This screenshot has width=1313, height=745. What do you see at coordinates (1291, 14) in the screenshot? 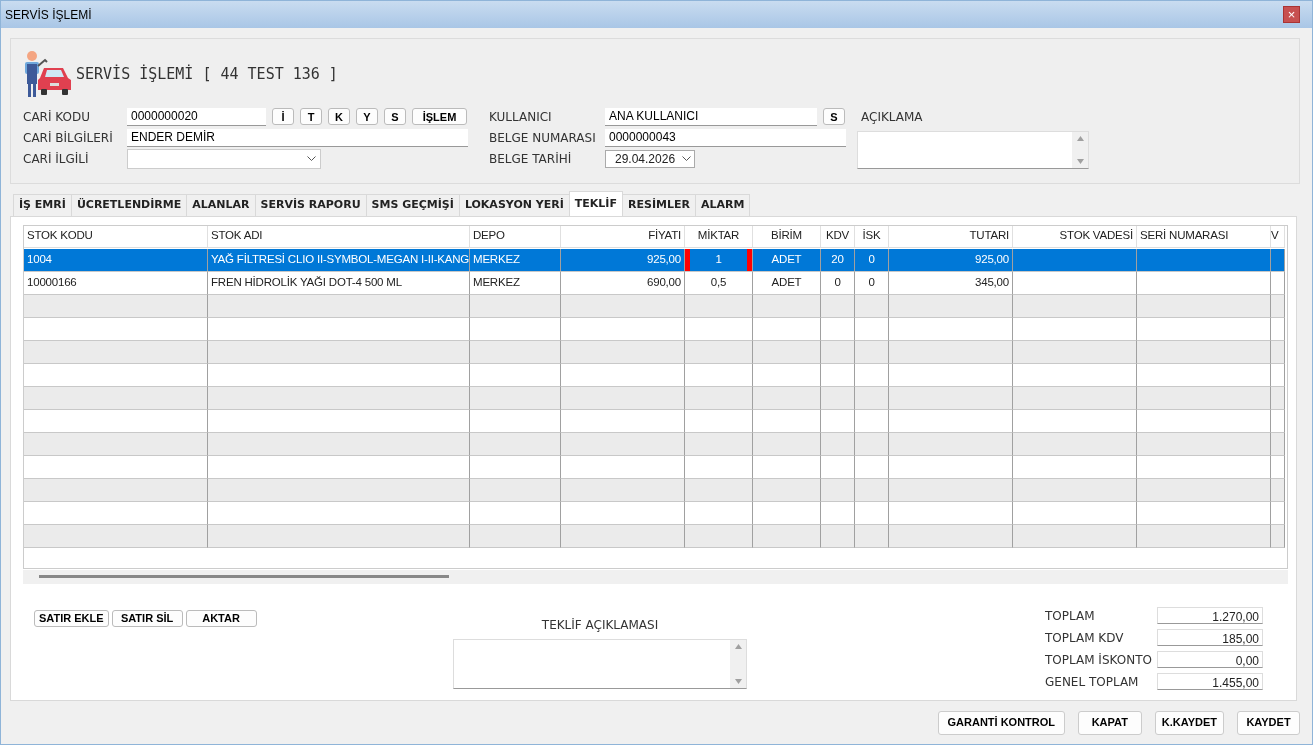
I see `close-button: ×` at bounding box center [1291, 14].